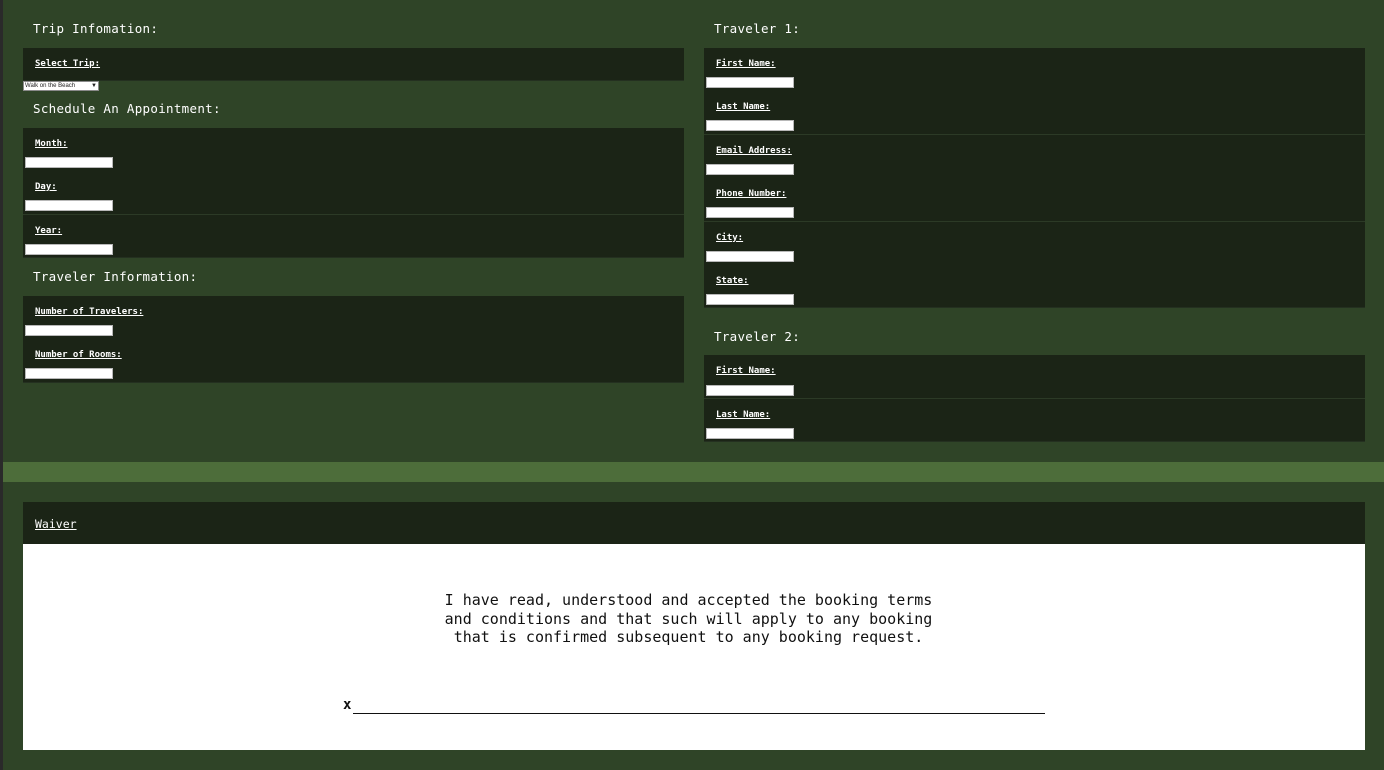 Image resolution: width=1384 pixels, height=770 pixels. What do you see at coordinates (746, 64) in the screenshot?
I see `t1-first-name-label: First Name:` at bounding box center [746, 64].